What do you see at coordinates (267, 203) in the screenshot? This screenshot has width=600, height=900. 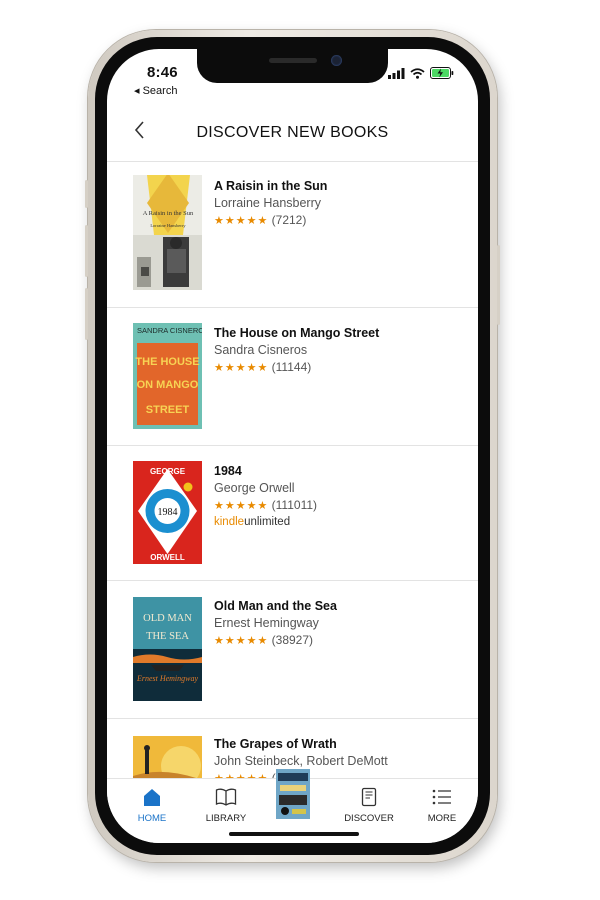 I see `book-author: Lorraine Hansberry` at bounding box center [267, 203].